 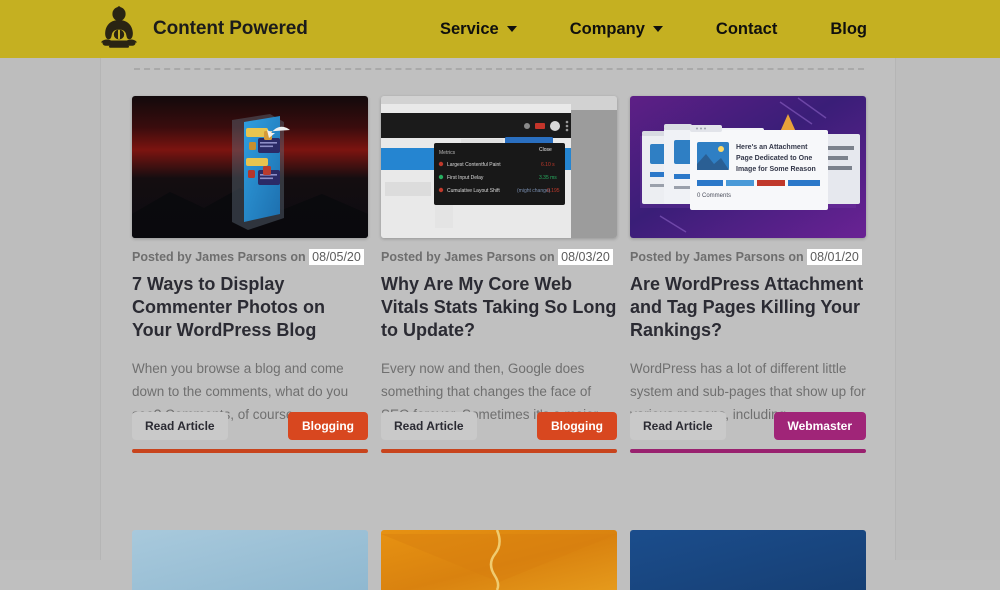 I want to click on nav-item-blog: Blog, so click(x=848, y=29).